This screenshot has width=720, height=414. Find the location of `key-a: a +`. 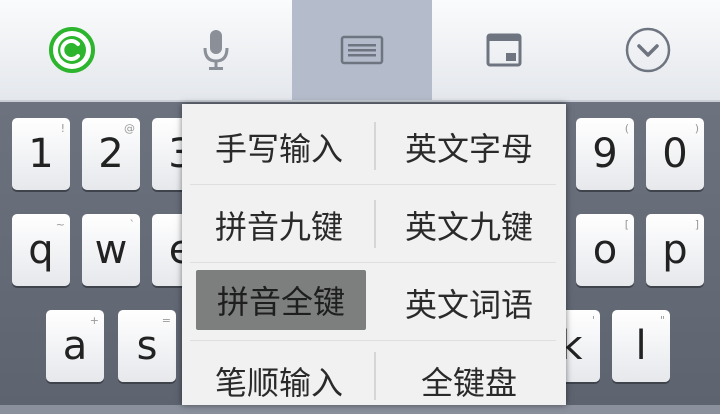

key-a: a + is located at coordinates (75, 346).